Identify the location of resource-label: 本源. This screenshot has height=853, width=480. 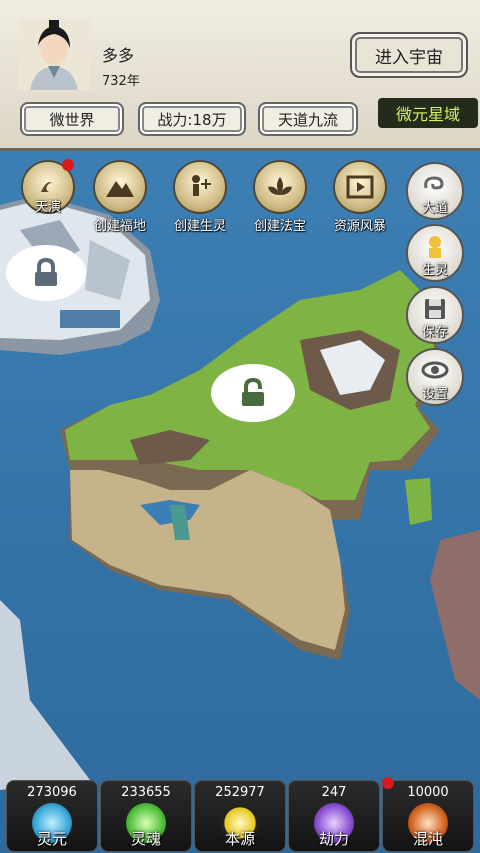
(239, 839).